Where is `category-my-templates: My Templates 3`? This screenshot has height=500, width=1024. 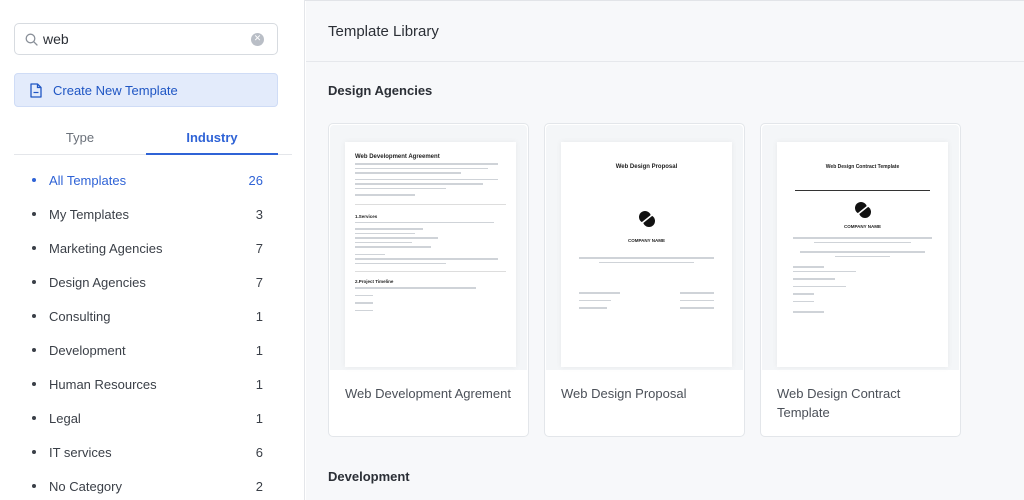
category-my-templates: My Templates 3 is located at coordinates (152, 214).